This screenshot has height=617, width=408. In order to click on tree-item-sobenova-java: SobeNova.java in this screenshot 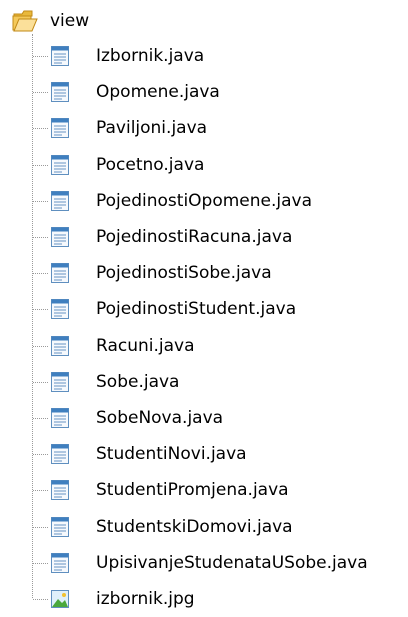, I will do `click(204, 418)`.